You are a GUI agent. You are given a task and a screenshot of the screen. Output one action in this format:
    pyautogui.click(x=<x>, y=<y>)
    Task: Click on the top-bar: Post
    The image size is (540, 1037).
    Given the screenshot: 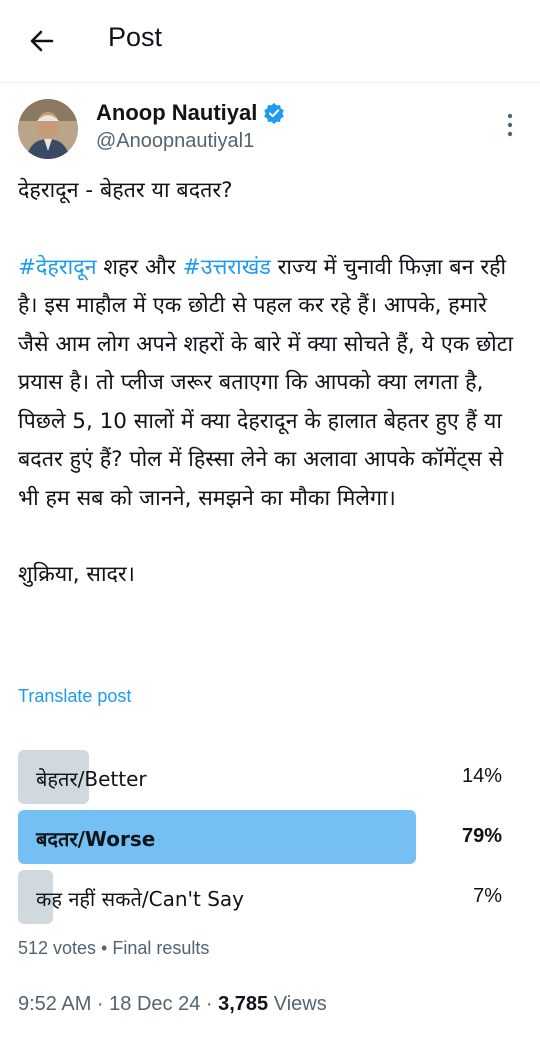 What is the action you would take?
    pyautogui.click(x=270, y=41)
    